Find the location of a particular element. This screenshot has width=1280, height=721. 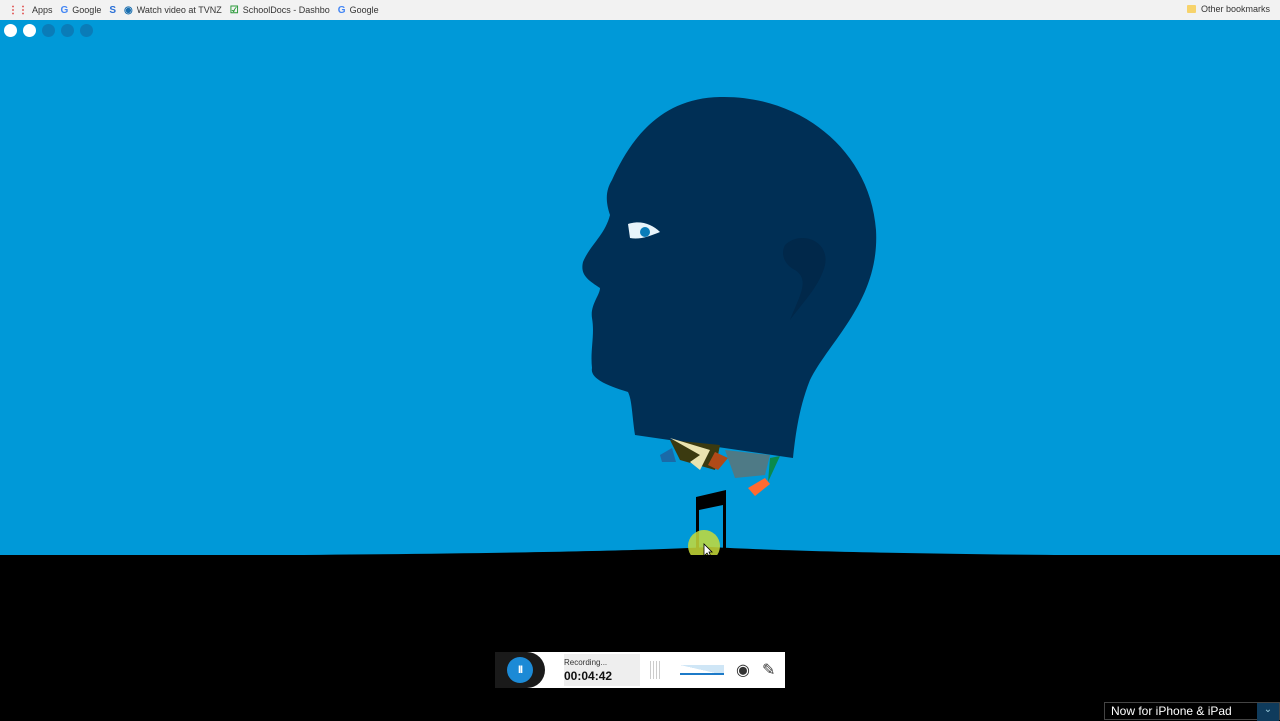

promo-label: Now for iPhone & iPad is located at coordinates (1171, 711).